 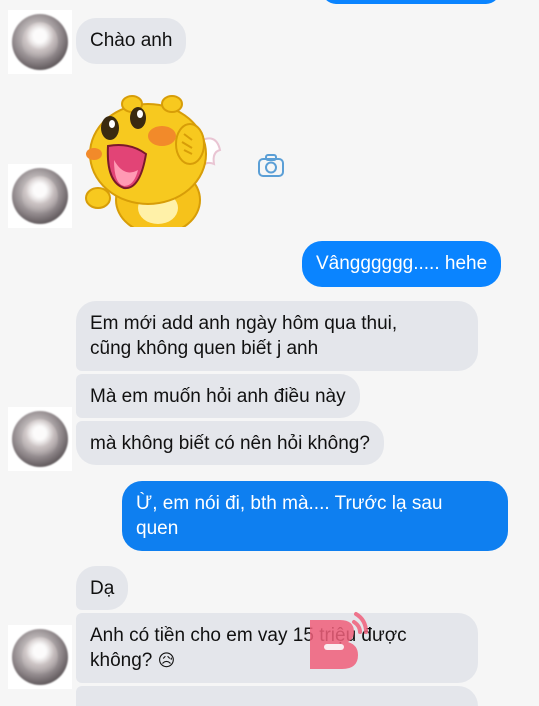 I want to click on message-text: Dạ, so click(x=102, y=588).